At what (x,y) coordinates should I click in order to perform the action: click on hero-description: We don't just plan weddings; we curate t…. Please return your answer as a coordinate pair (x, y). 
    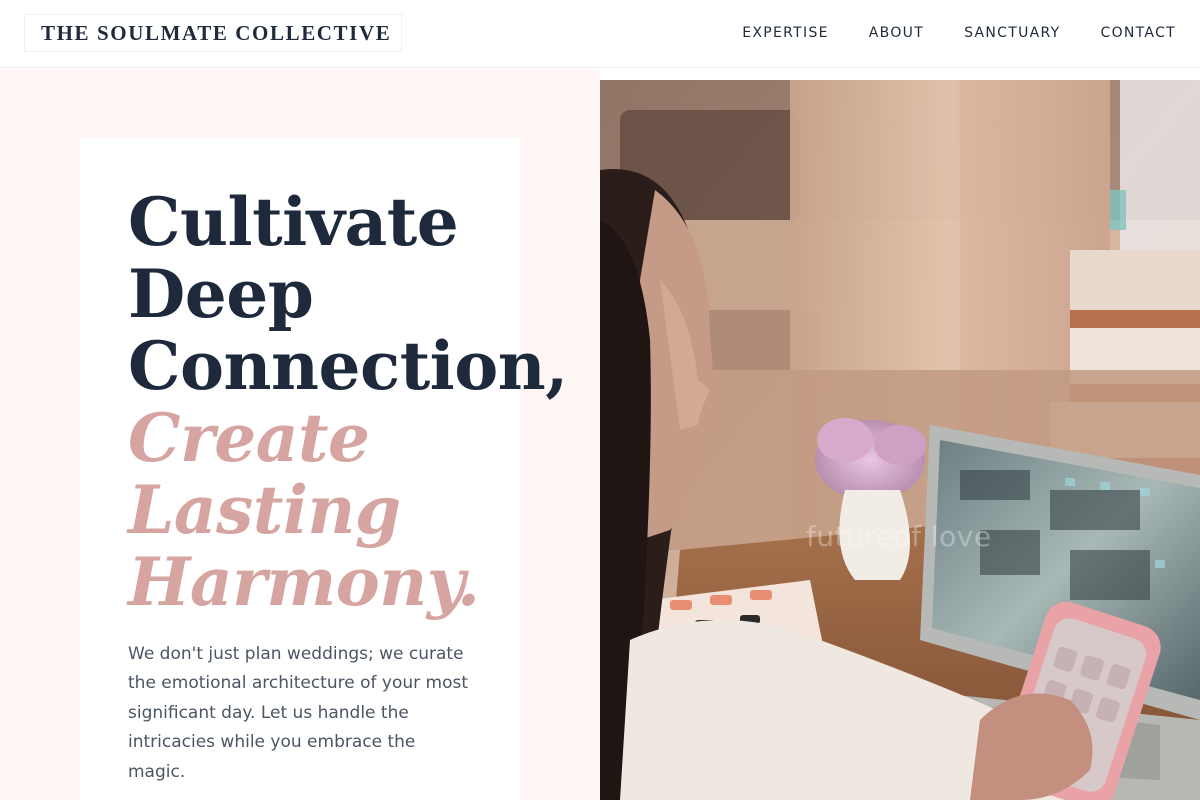
    Looking at the image, I should click on (298, 713).